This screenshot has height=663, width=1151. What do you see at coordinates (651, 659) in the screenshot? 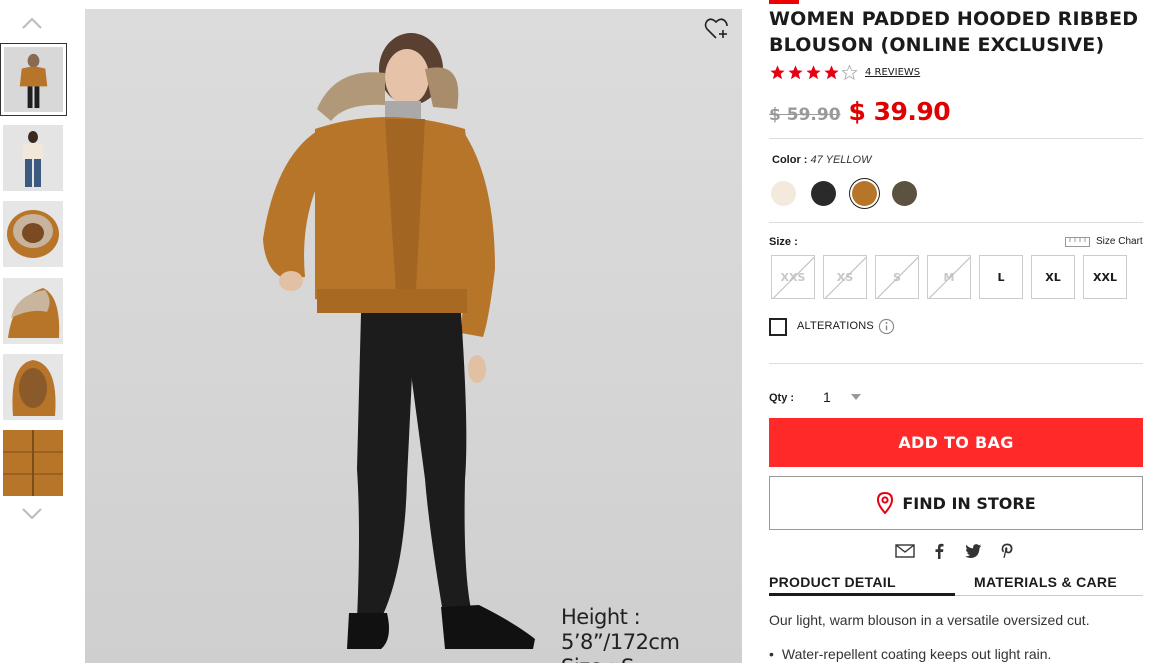
I see `model-size-text: Size : S` at bounding box center [651, 659].